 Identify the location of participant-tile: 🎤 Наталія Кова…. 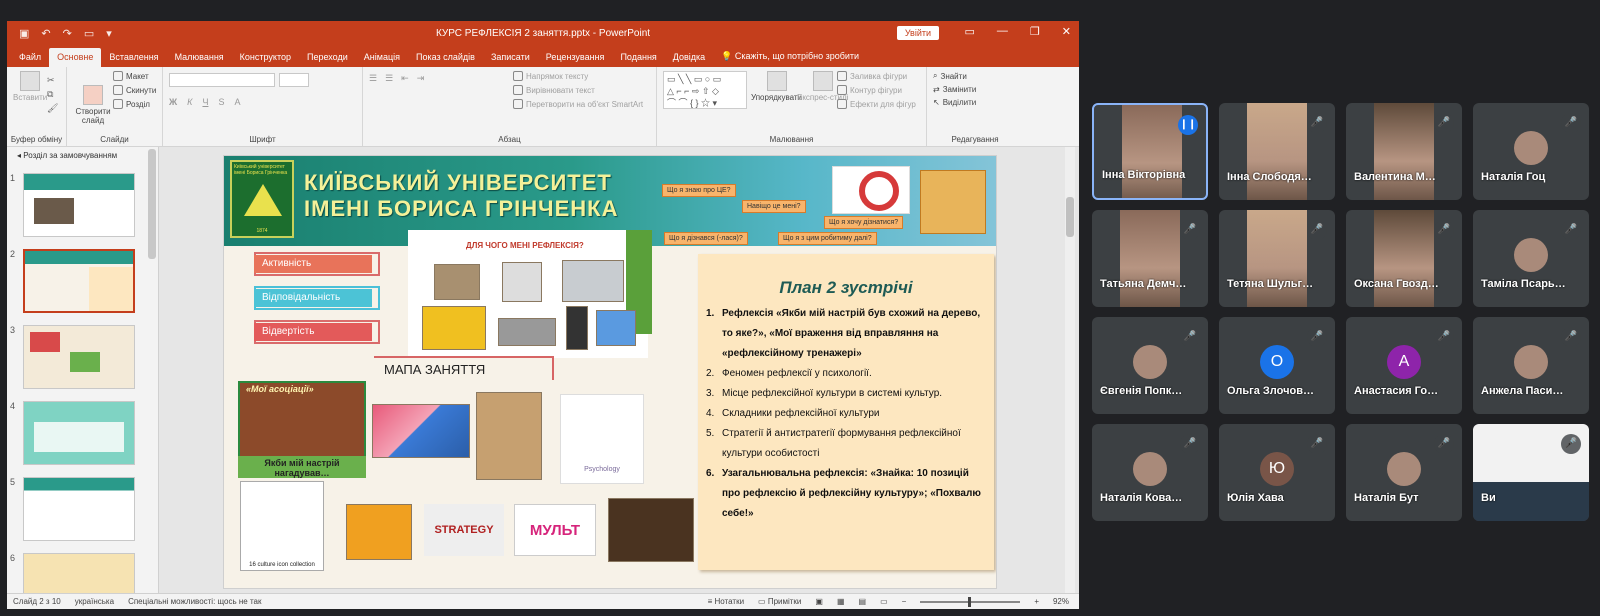
(1150, 472).